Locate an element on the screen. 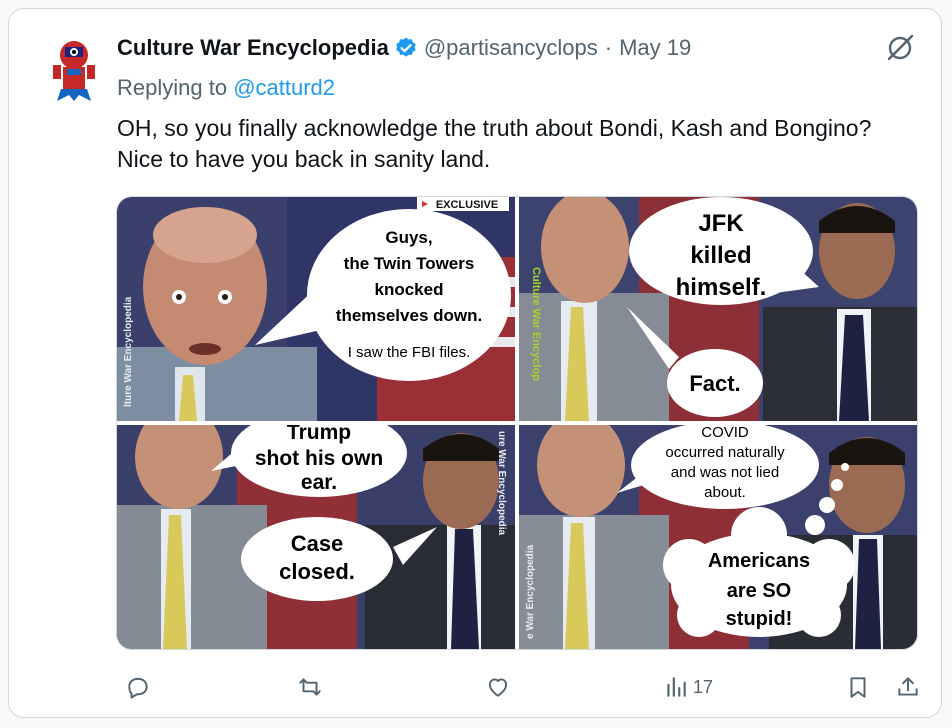 Image resolution: width=952 pixels, height=728 pixels. replying-mention-link: @catturd2 is located at coordinates (284, 87).